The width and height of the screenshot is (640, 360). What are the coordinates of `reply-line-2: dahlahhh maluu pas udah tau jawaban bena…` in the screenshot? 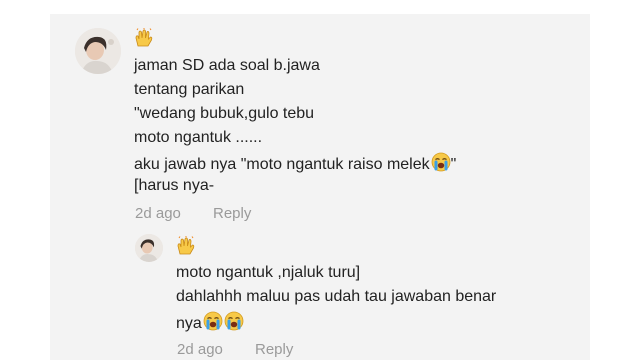 It's located at (336, 296).